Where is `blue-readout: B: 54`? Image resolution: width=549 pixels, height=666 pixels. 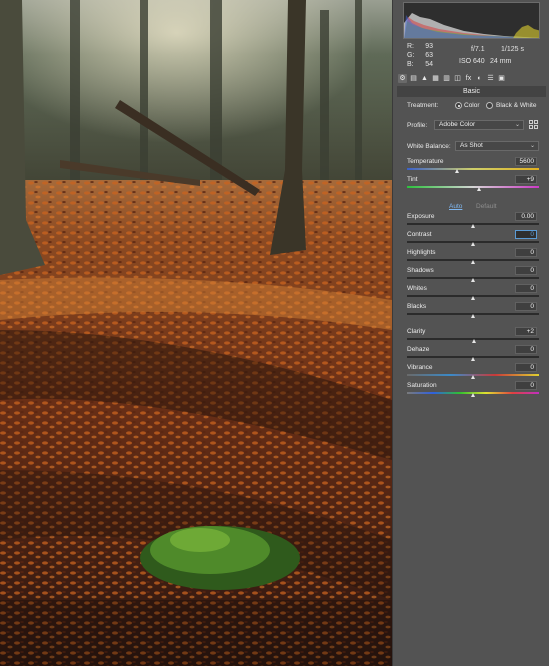 blue-readout: B: 54 is located at coordinates (420, 64).